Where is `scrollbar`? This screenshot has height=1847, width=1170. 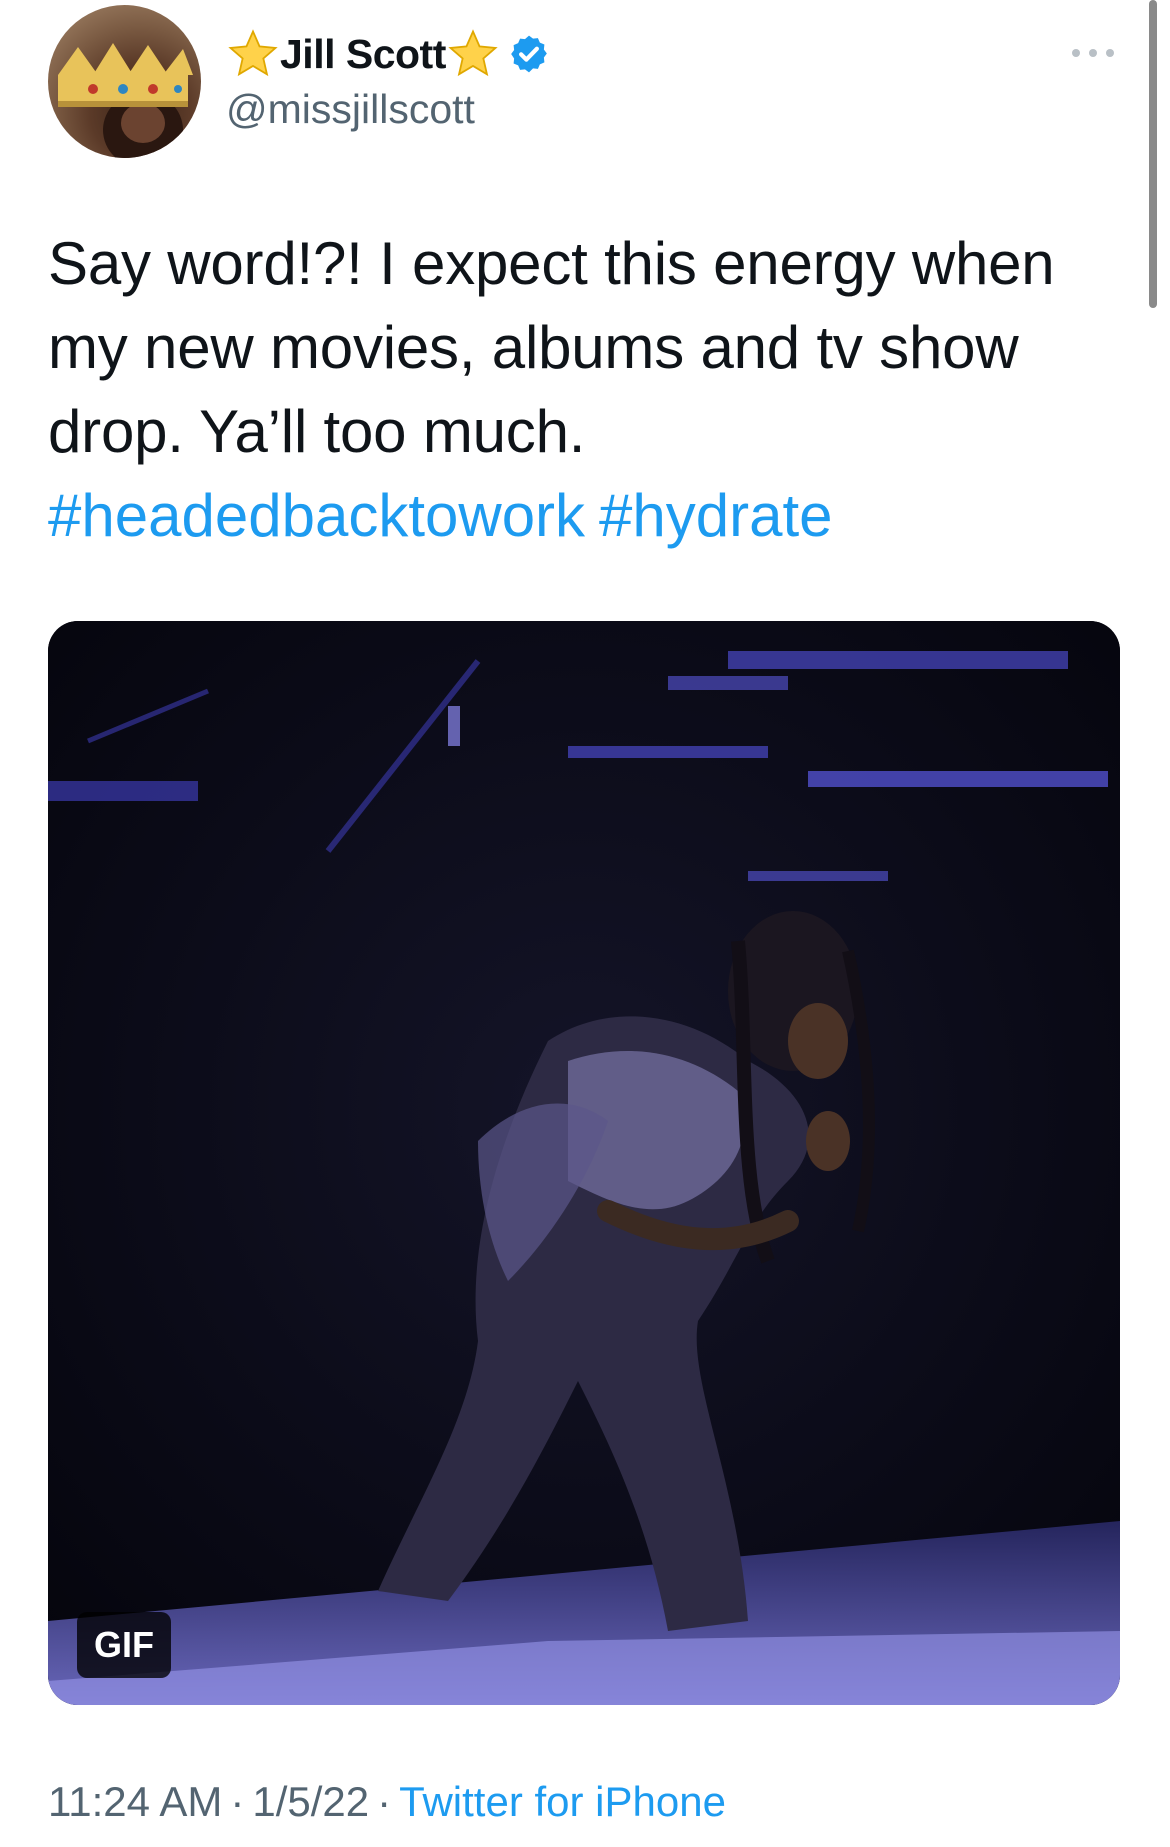
scrollbar is located at coordinates (1153, 154).